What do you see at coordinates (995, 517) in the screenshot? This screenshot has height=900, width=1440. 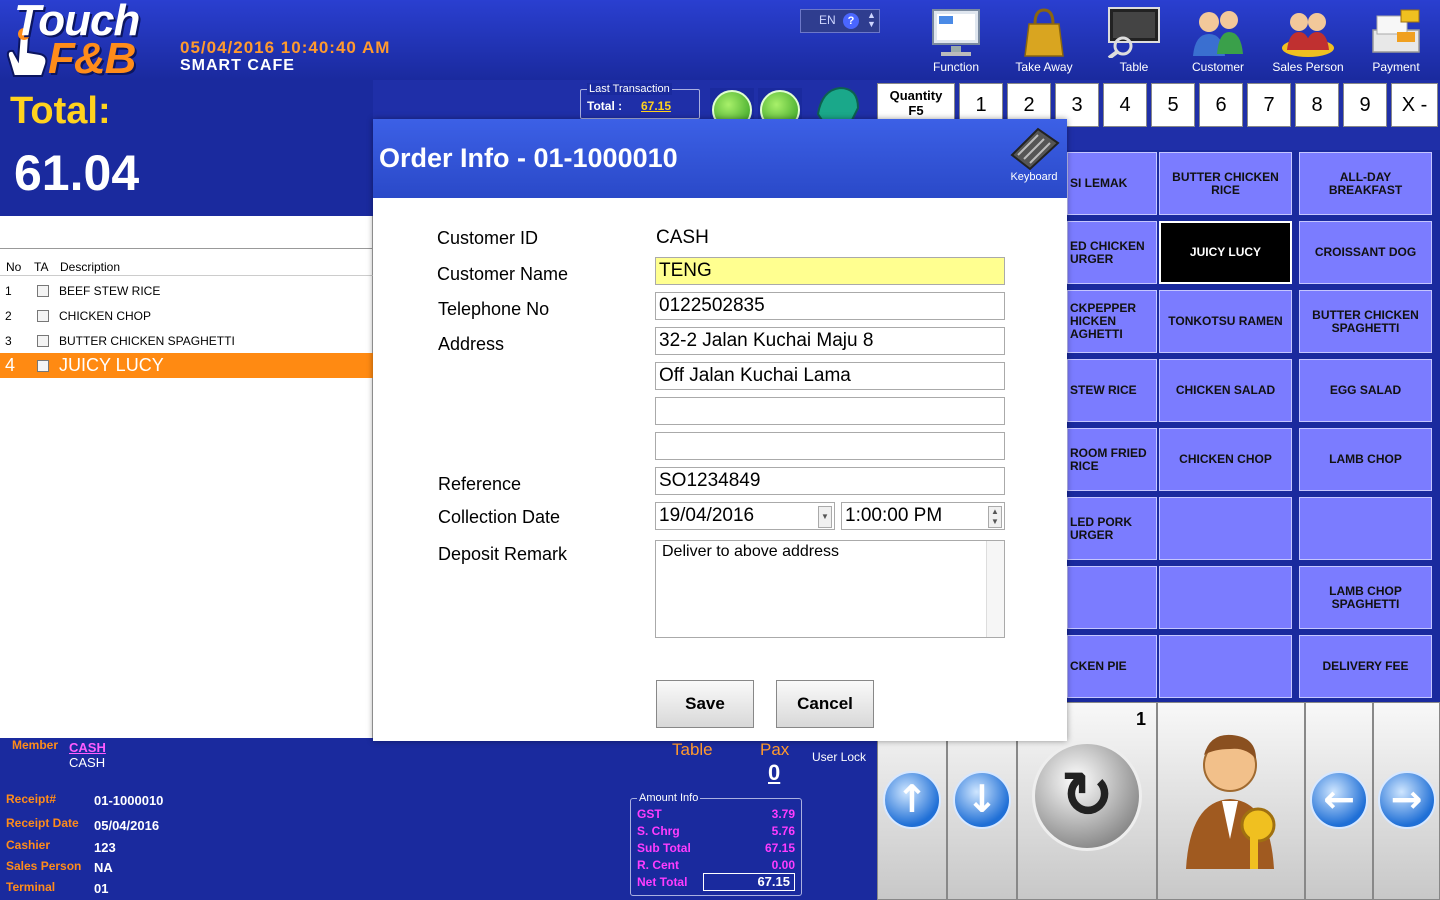 I see `time-spinner-icon: ▲ ▼` at bounding box center [995, 517].